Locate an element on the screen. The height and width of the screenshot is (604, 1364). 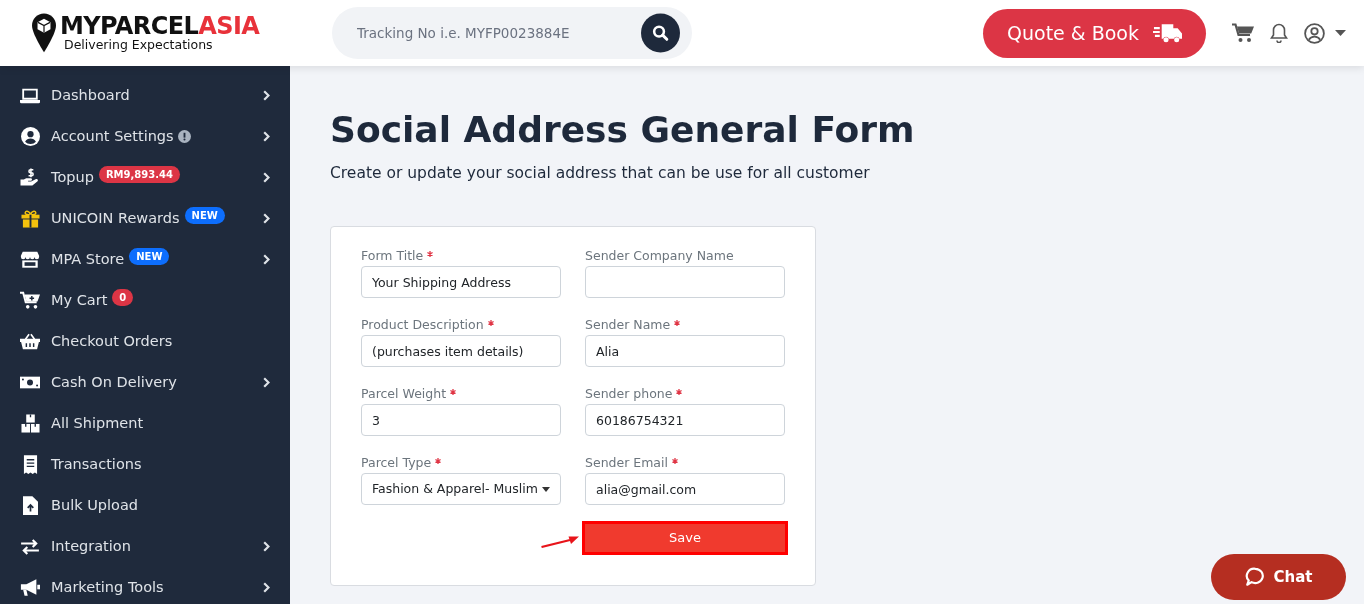
text-input: 3 is located at coordinates (461, 420).